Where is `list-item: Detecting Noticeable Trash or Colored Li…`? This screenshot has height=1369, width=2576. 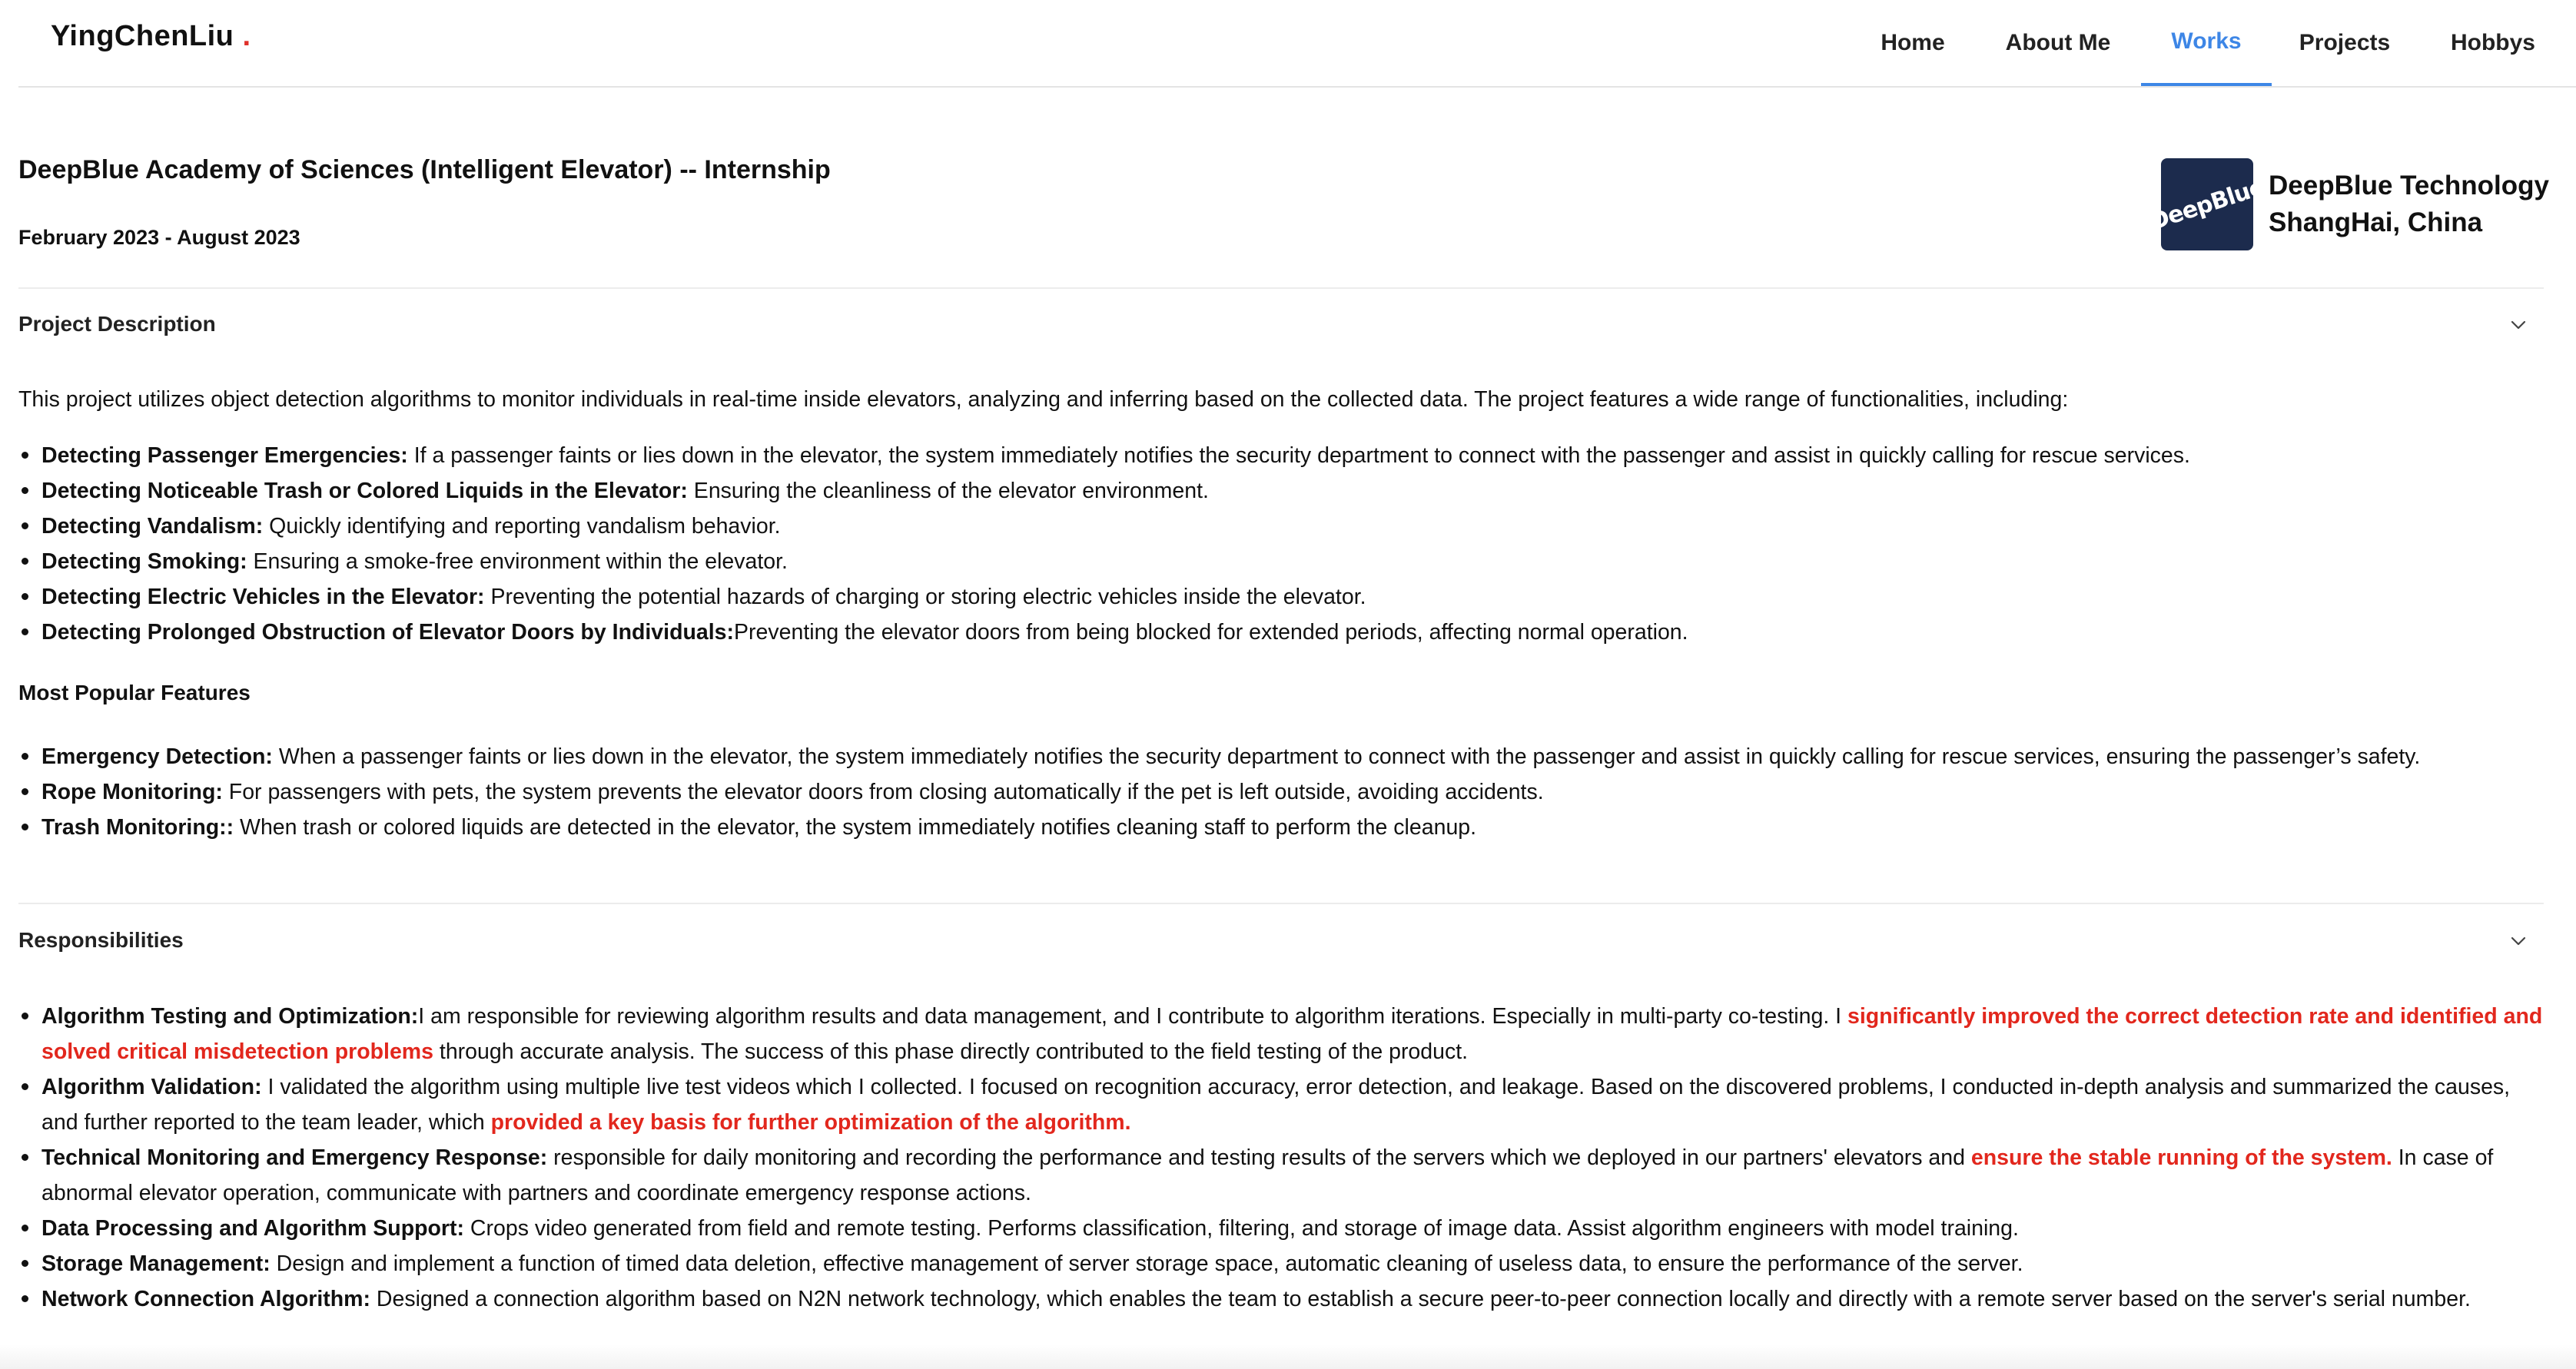
list-item: Detecting Noticeable Trash or Colored Li… is located at coordinates (1282, 491).